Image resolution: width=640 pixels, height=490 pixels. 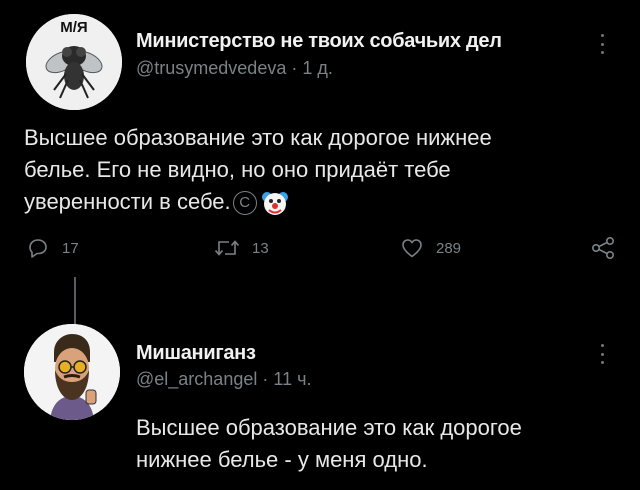 What do you see at coordinates (196, 353) in the screenshot?
I see `reply-author-name: Мишаниганз` at bounding box center [196, 353].